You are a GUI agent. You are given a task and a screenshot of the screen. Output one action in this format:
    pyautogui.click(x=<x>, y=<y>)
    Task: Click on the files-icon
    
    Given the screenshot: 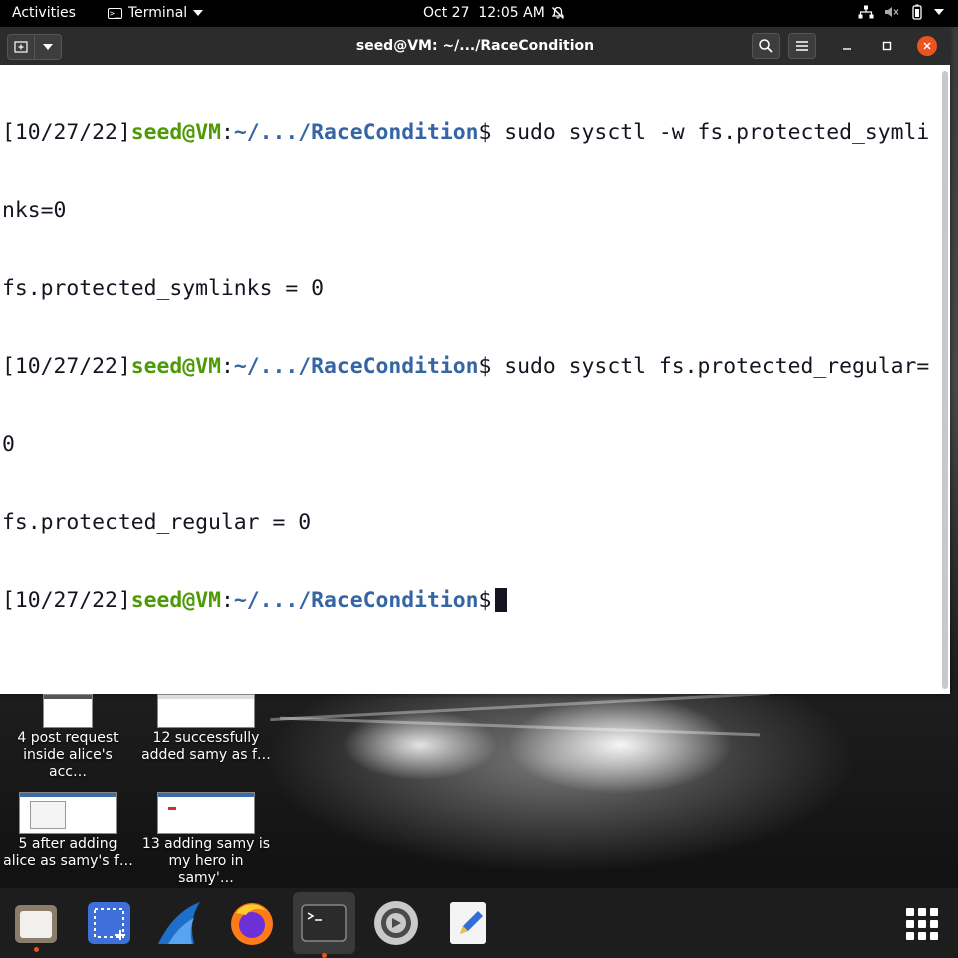 What is the action you would take?
    pyautogui.click(x=36, y=924)
    